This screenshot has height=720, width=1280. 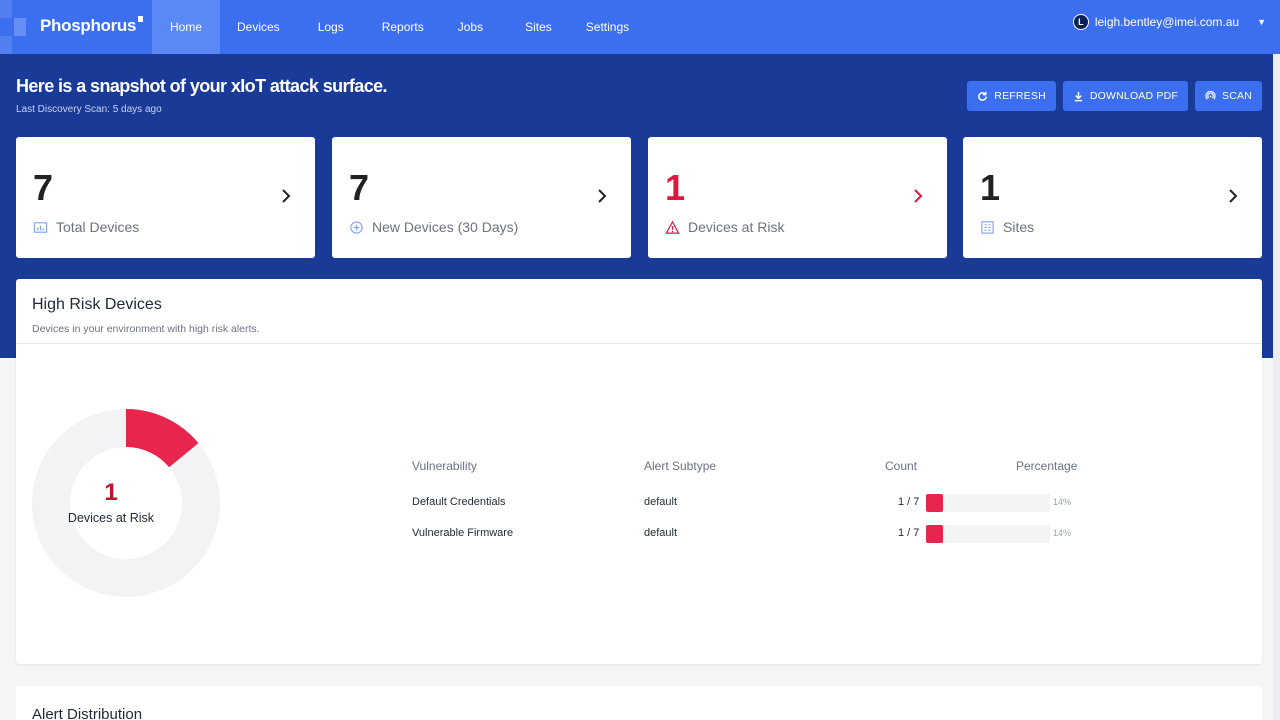 I want to click on hero-actions: REFRESH DOWNLOAD PDF SCAN, so click(x=1114, y=96).